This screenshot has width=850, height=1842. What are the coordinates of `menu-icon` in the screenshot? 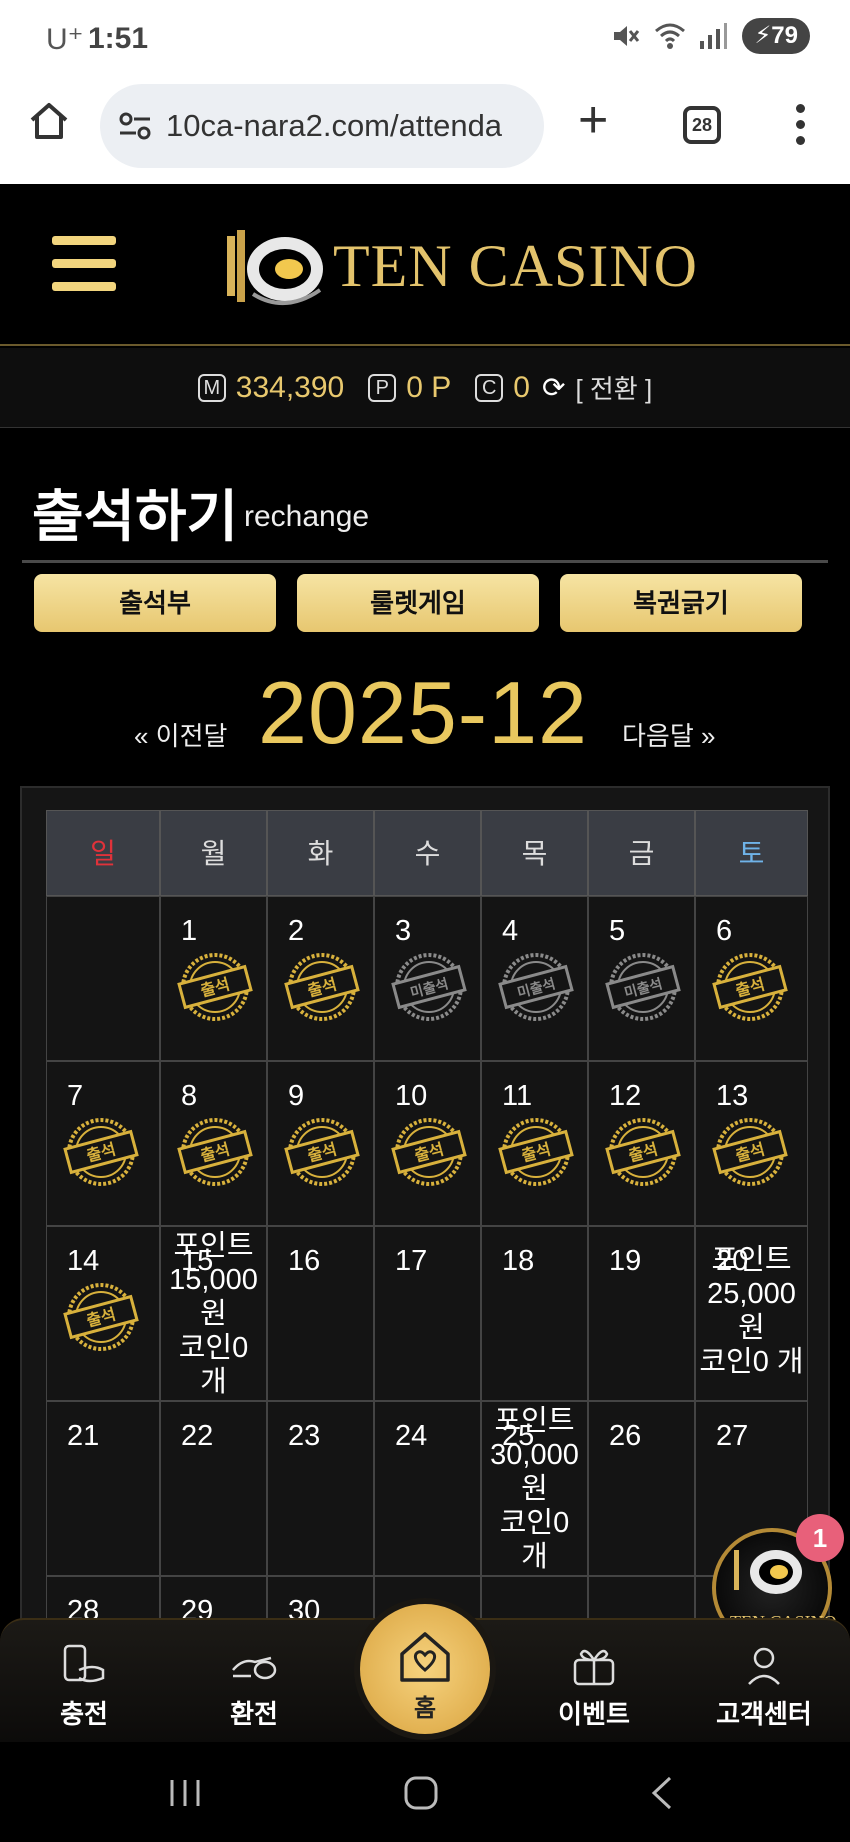 It's located at (84, 264).